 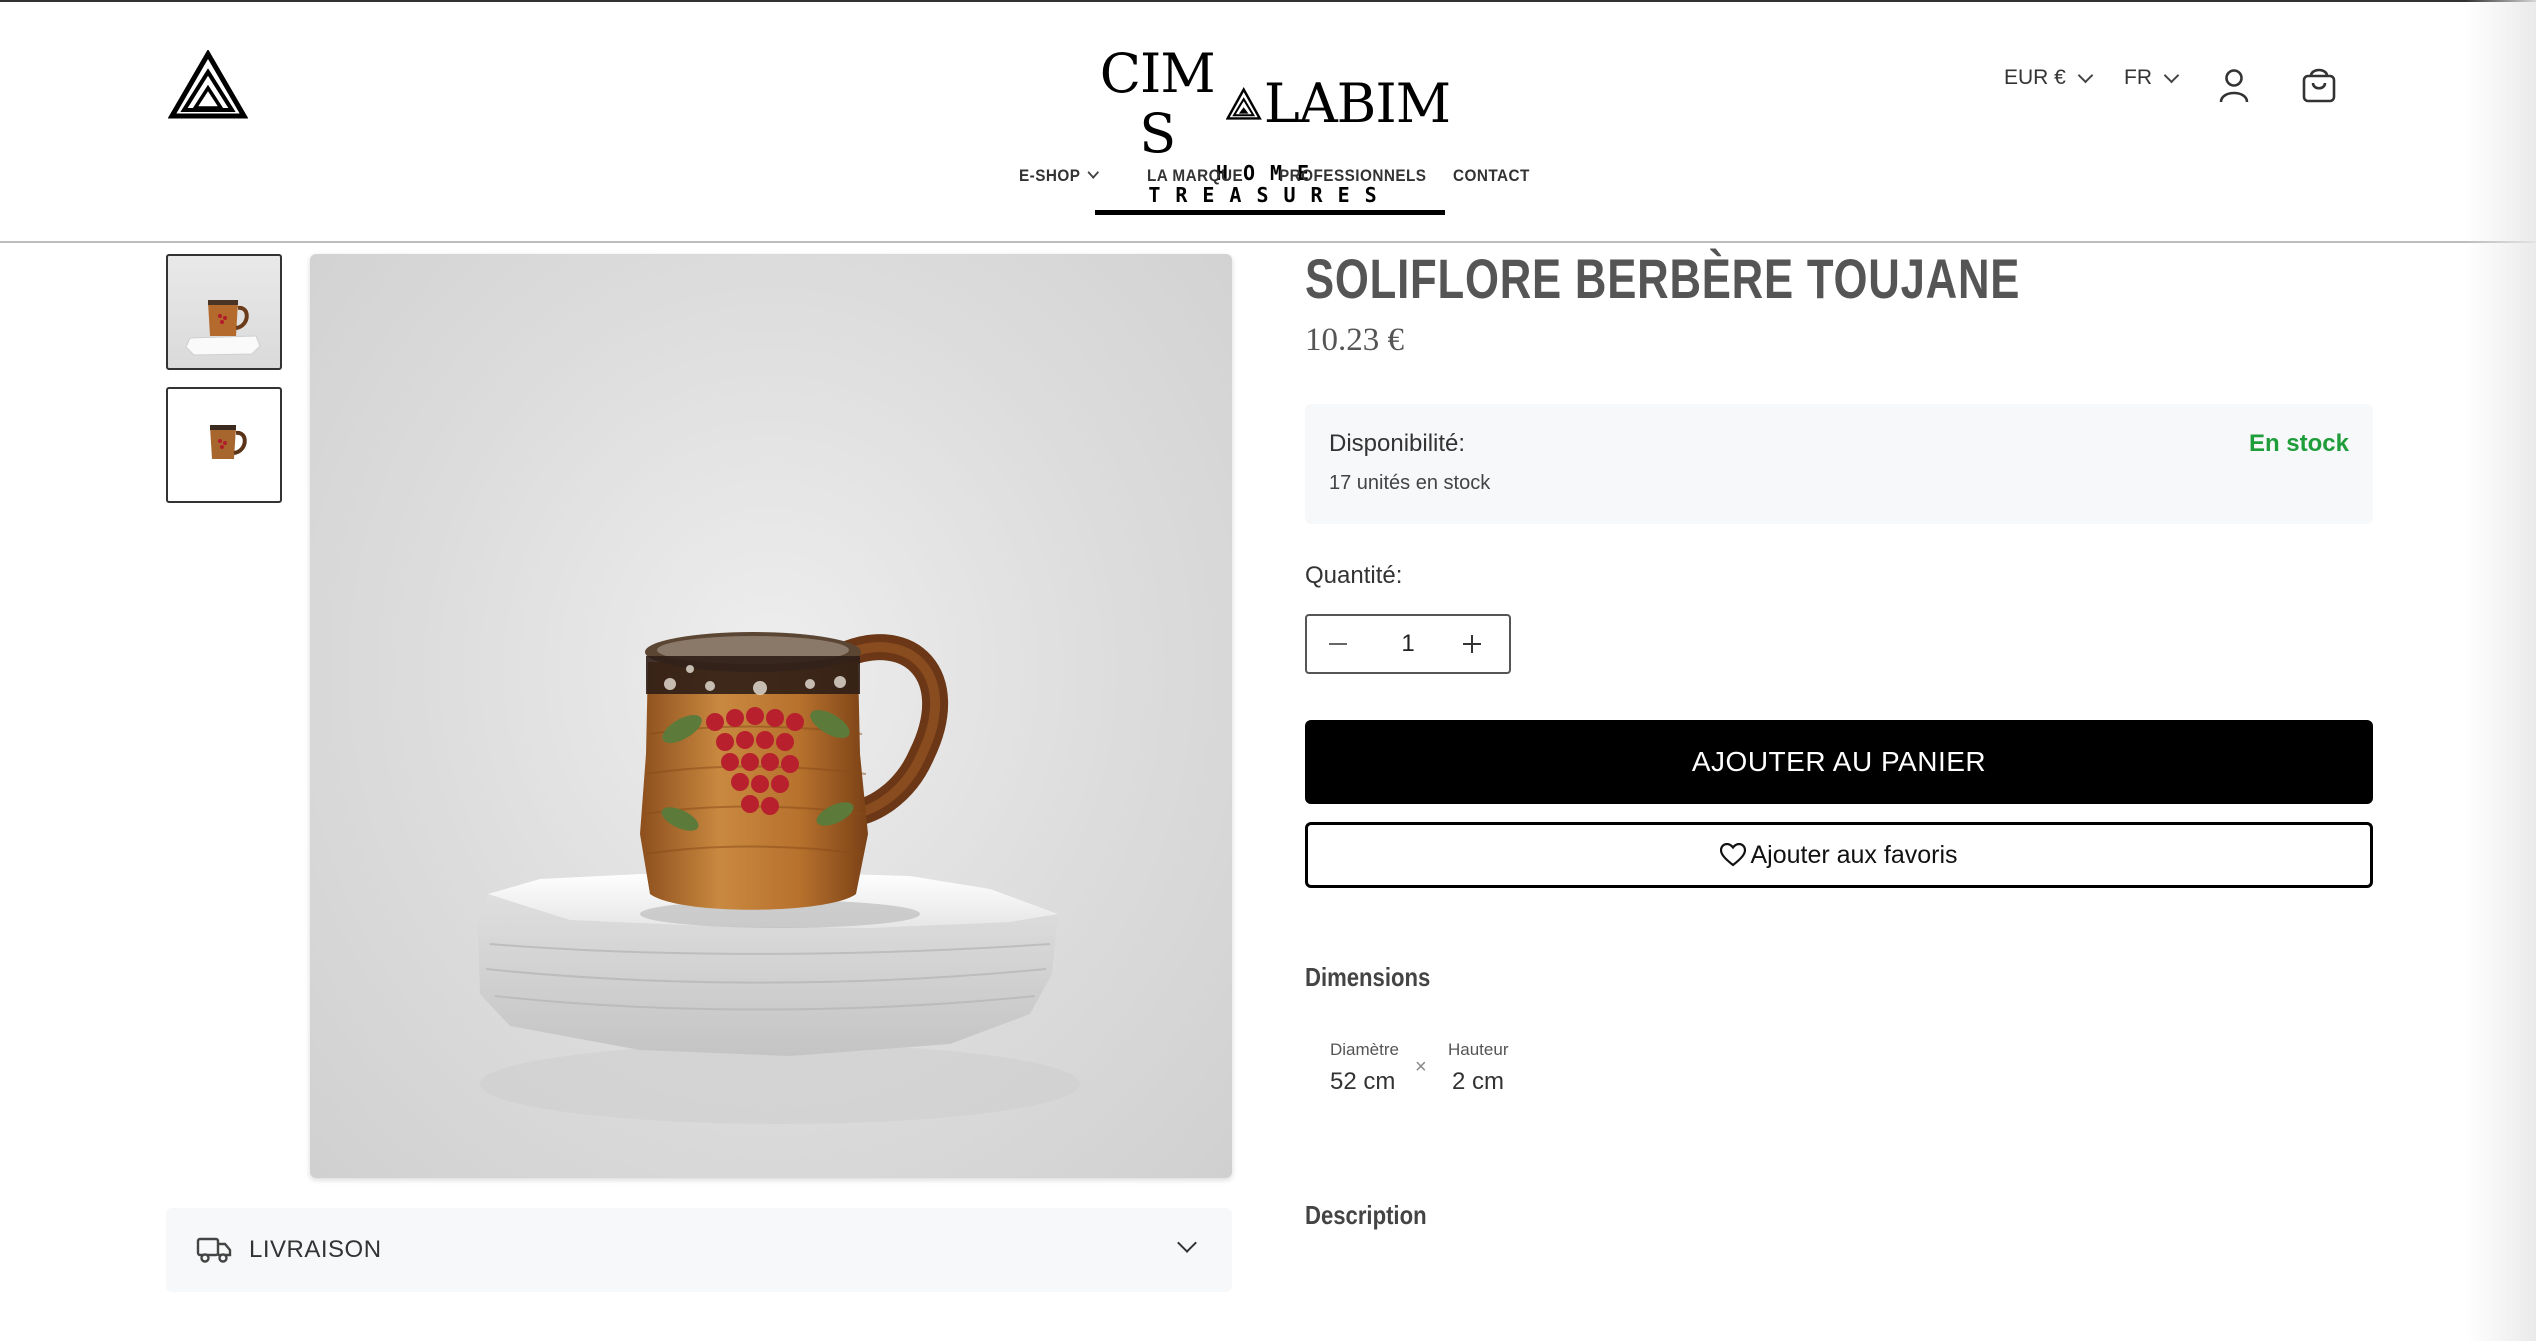 I want to click on add-to-favorites-button: Ajouter aux favoris, so click(x=1839, y=855).